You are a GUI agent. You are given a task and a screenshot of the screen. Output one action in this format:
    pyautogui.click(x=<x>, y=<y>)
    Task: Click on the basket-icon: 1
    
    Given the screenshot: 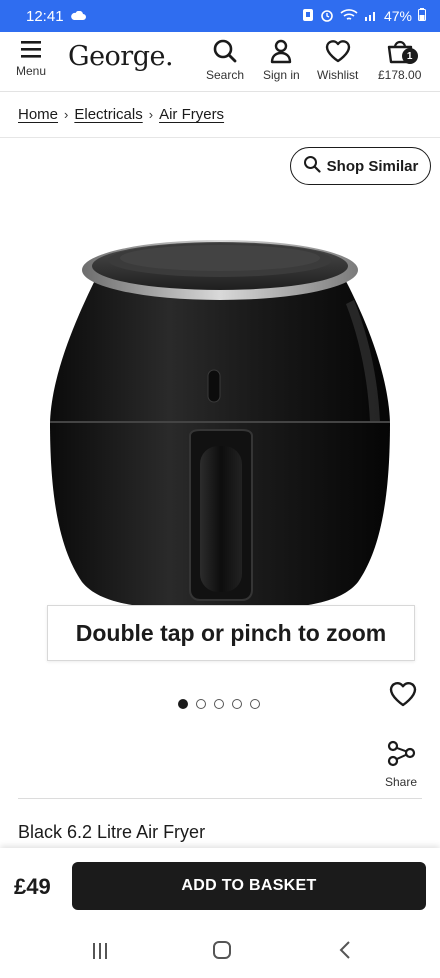 What is the action you would take?
    pyautogui.click(x=402, y=51)
    